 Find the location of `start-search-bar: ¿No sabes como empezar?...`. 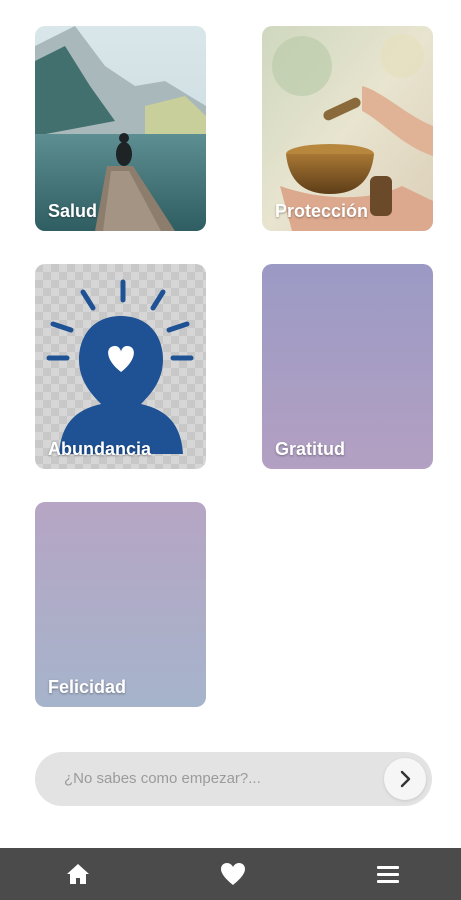

start-search-bar: ¿No sabes como empezar?... is located at coordinates (233, 779).